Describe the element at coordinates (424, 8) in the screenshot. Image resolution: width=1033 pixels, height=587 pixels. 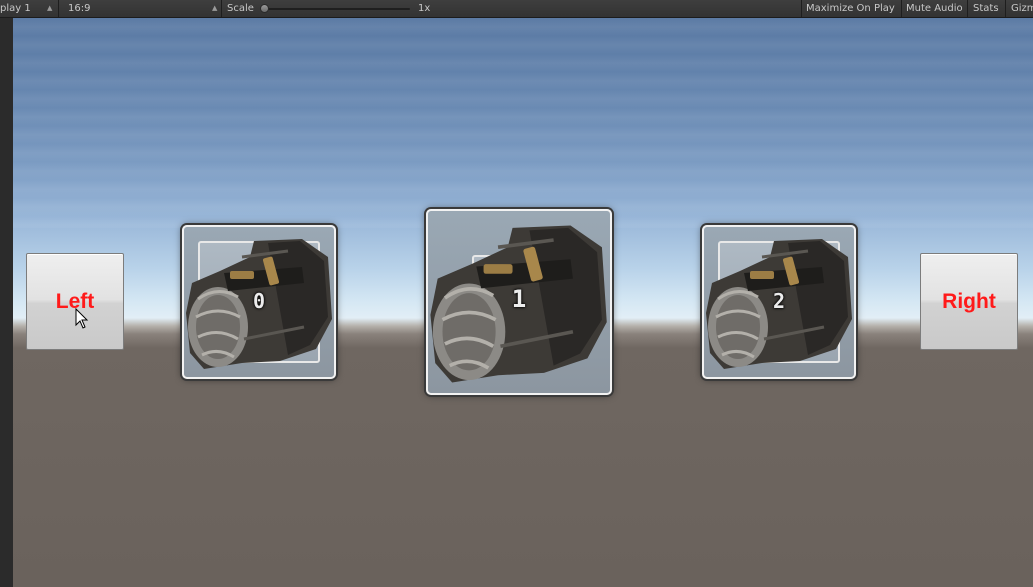
I see `scale-value: 1x` at that location.